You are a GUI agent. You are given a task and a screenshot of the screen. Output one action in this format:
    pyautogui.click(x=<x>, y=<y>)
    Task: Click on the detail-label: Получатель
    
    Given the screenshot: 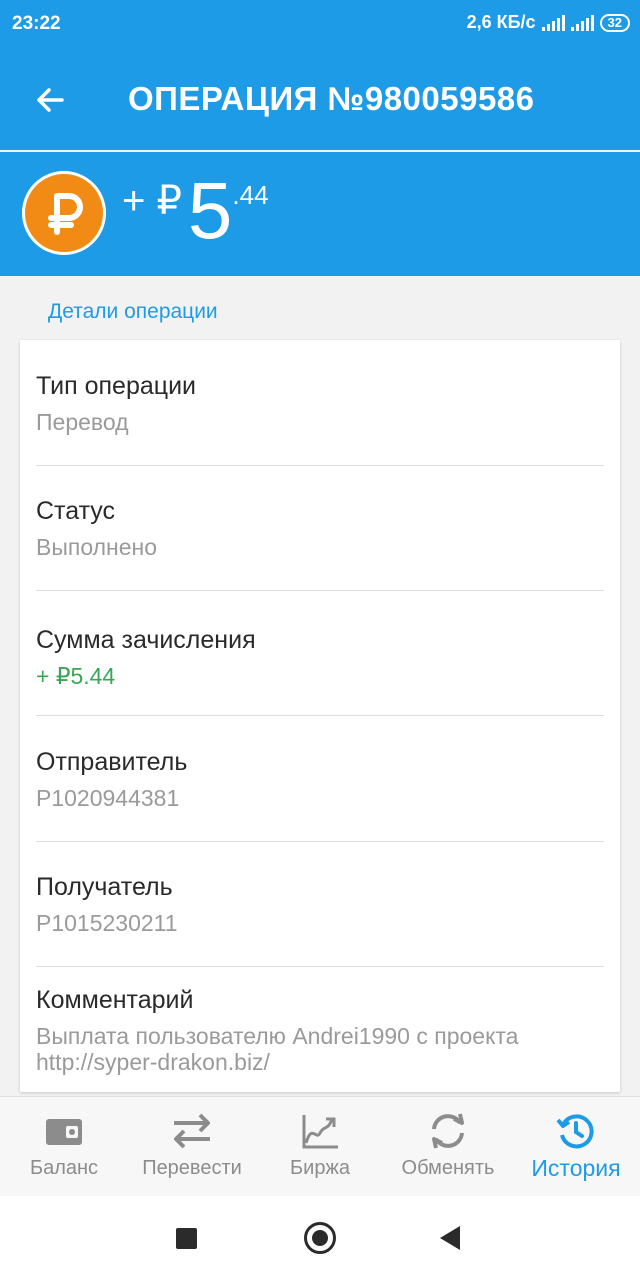 What is the action you would take?
    pyautogui.click(x=104, y=887)
    